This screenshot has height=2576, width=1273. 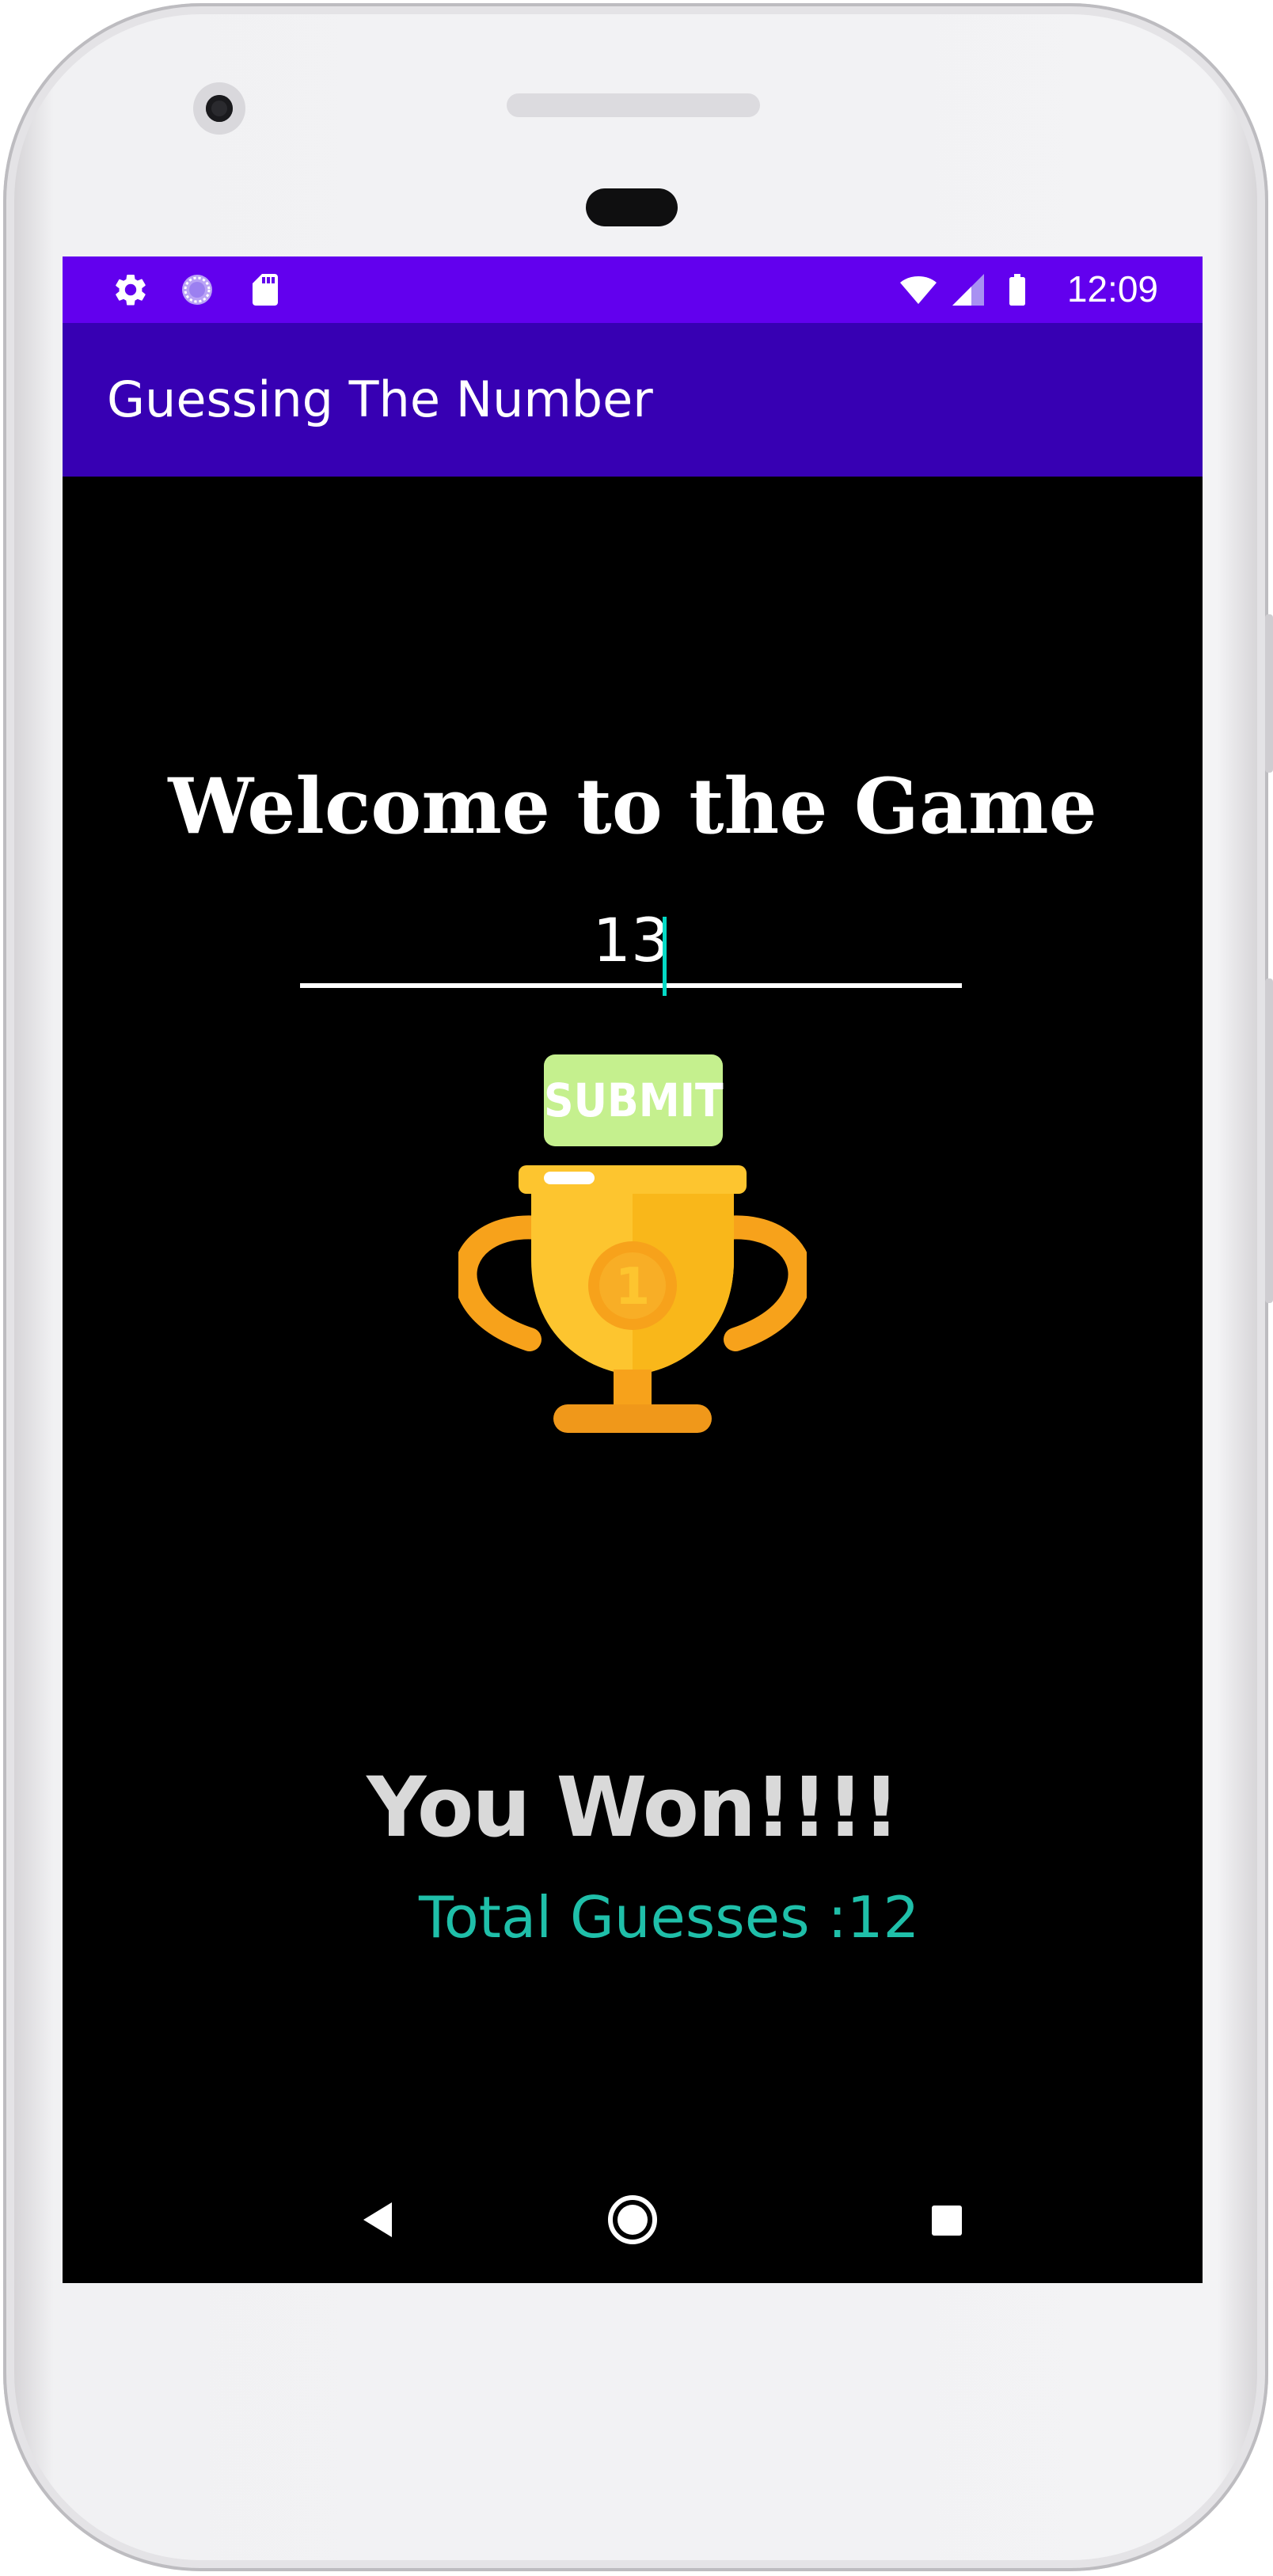 I want to click on wifi-icon, so click(x=918, y=290).